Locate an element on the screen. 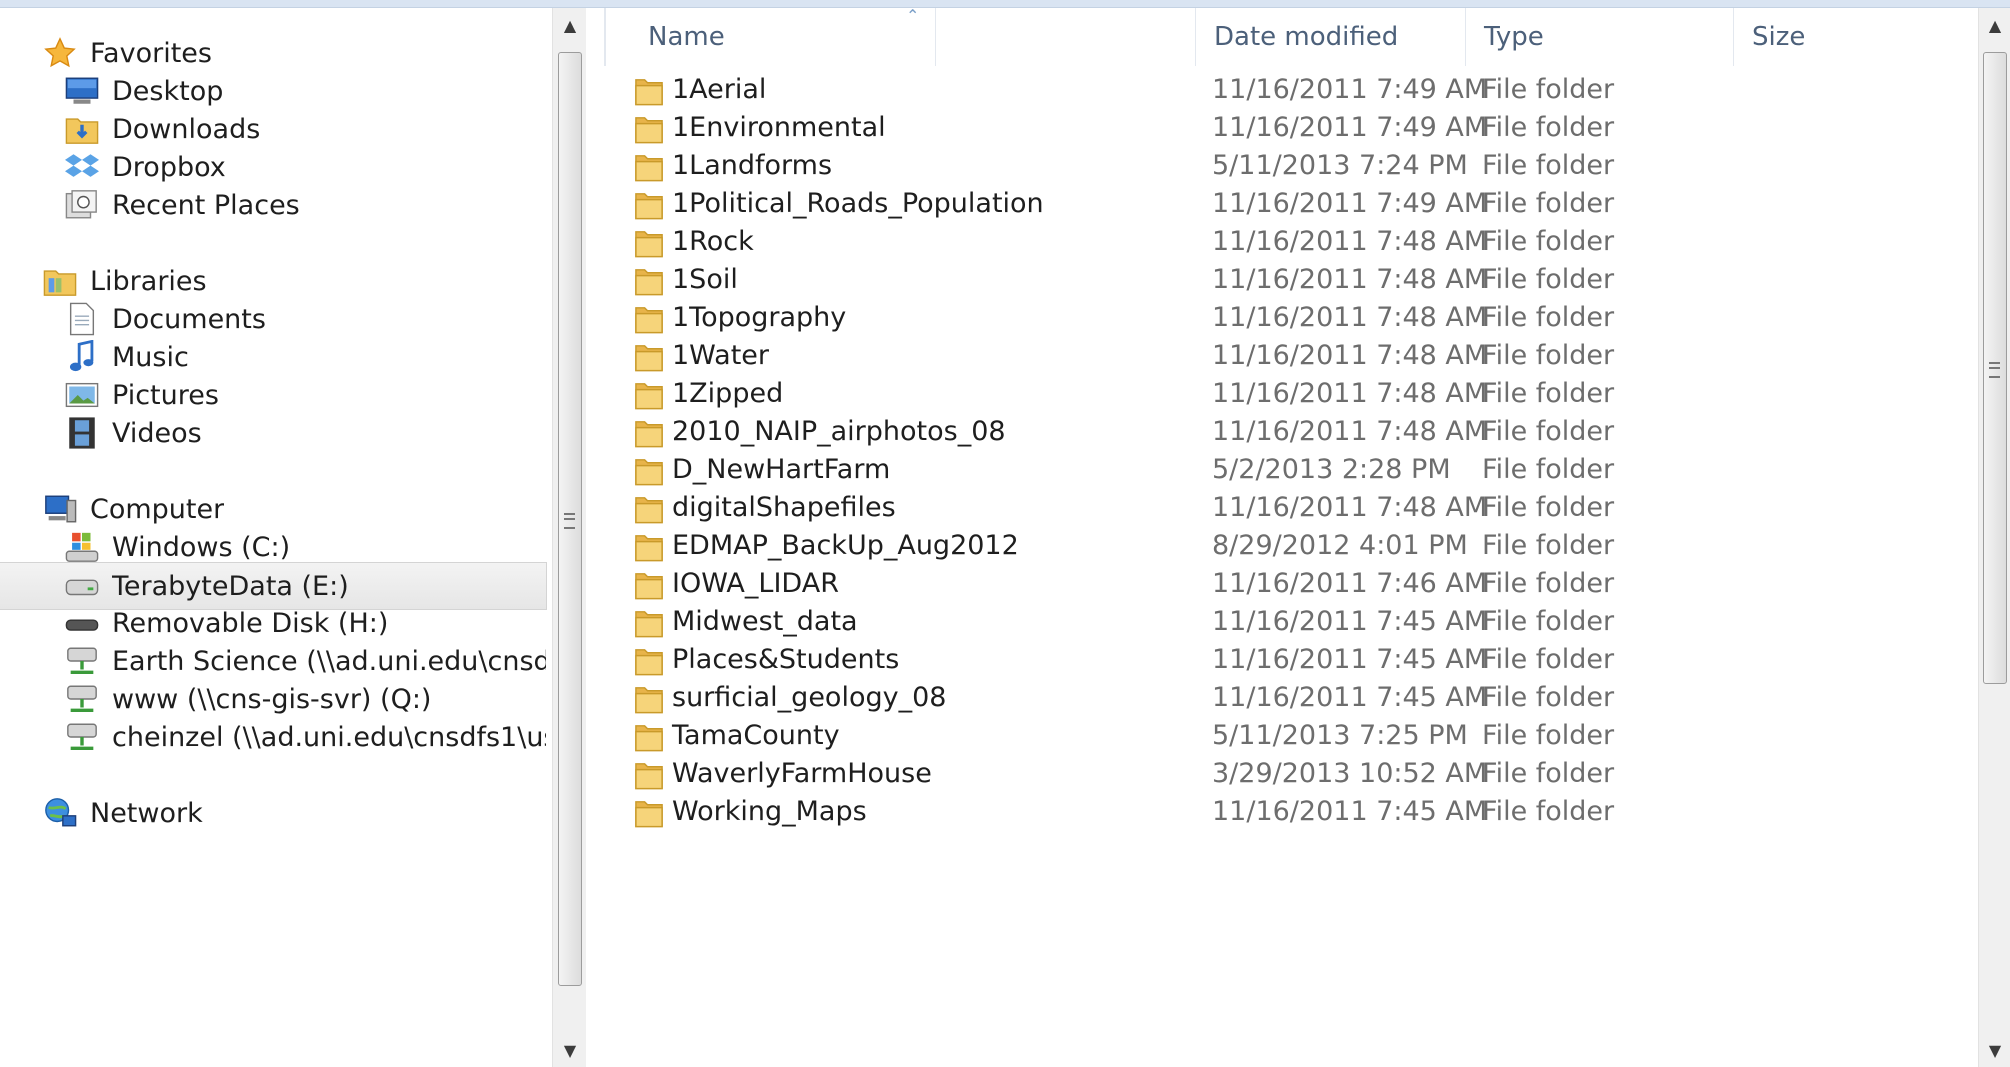 This screenshot has height=1067, width=2010. music-icon is located at coordinates (82, 357).